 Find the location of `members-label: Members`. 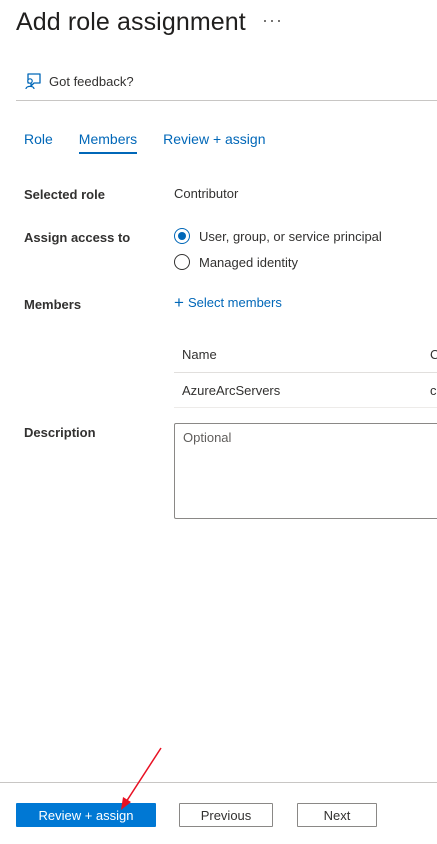

members-label: Members is located at coordinates (53, 304).